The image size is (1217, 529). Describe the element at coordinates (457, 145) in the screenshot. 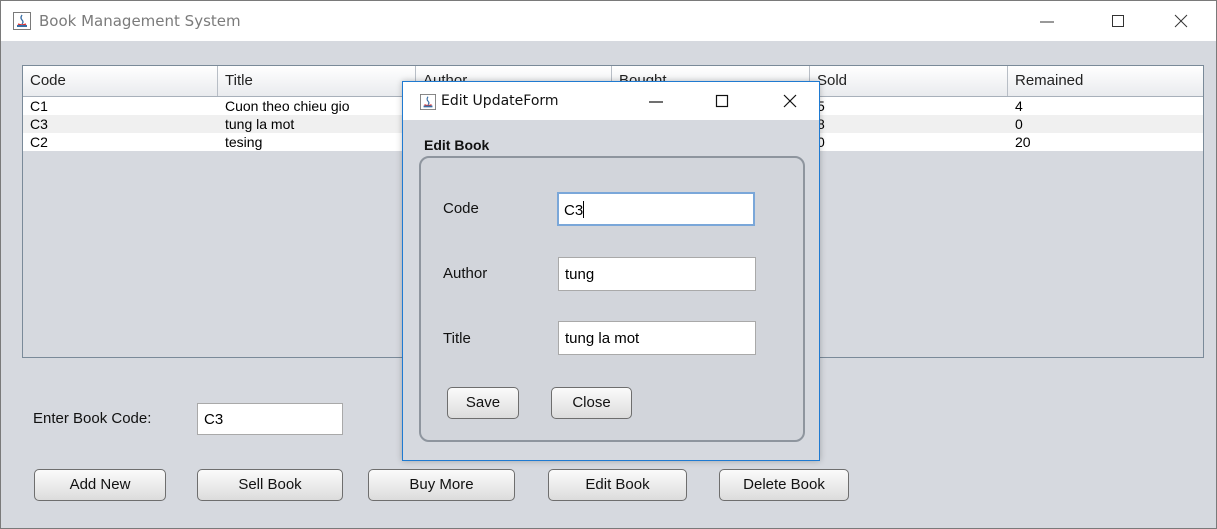

I see `edit-book-heading: Edit Book` at that location.